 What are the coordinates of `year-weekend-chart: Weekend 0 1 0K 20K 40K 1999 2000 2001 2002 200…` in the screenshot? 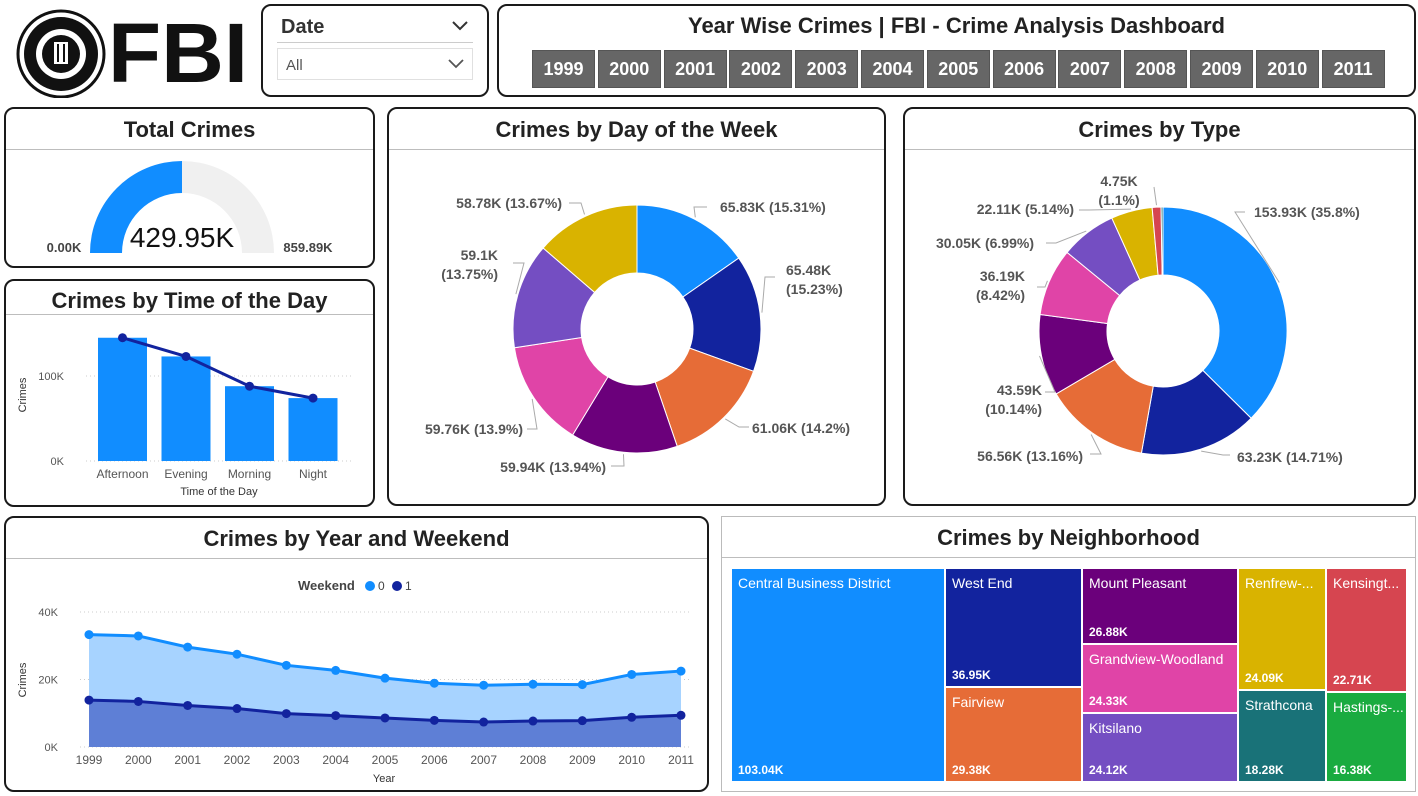 It's located at (355, 681).